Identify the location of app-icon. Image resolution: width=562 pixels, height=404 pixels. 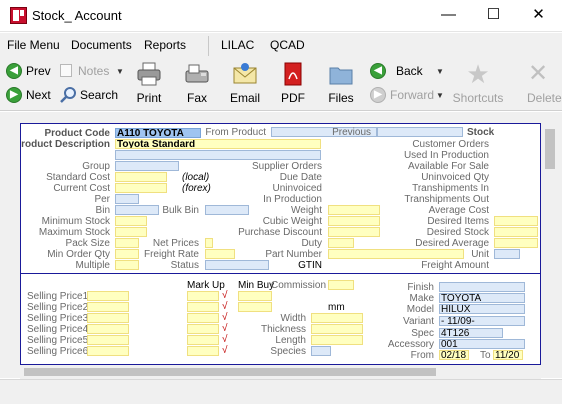
(18, 15).